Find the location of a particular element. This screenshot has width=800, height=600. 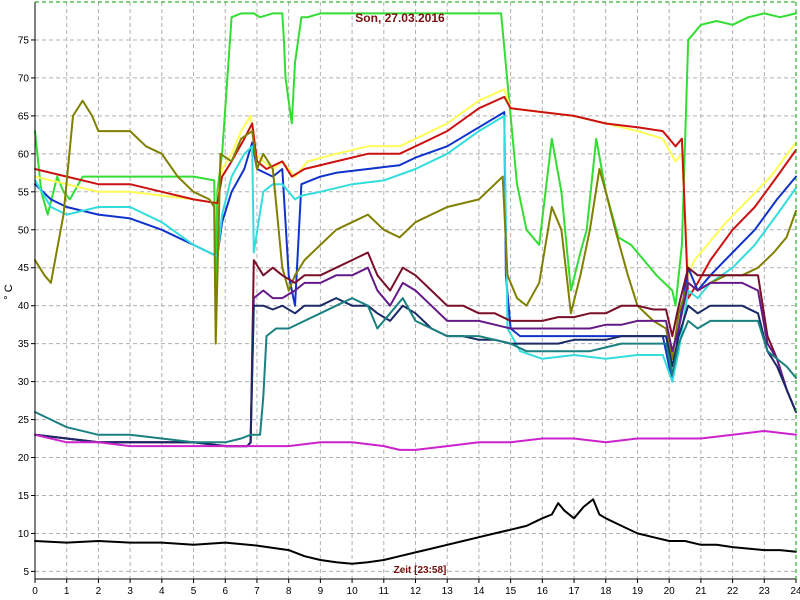

x-tick-label-24: 24 is located at coordinates (795, 591).